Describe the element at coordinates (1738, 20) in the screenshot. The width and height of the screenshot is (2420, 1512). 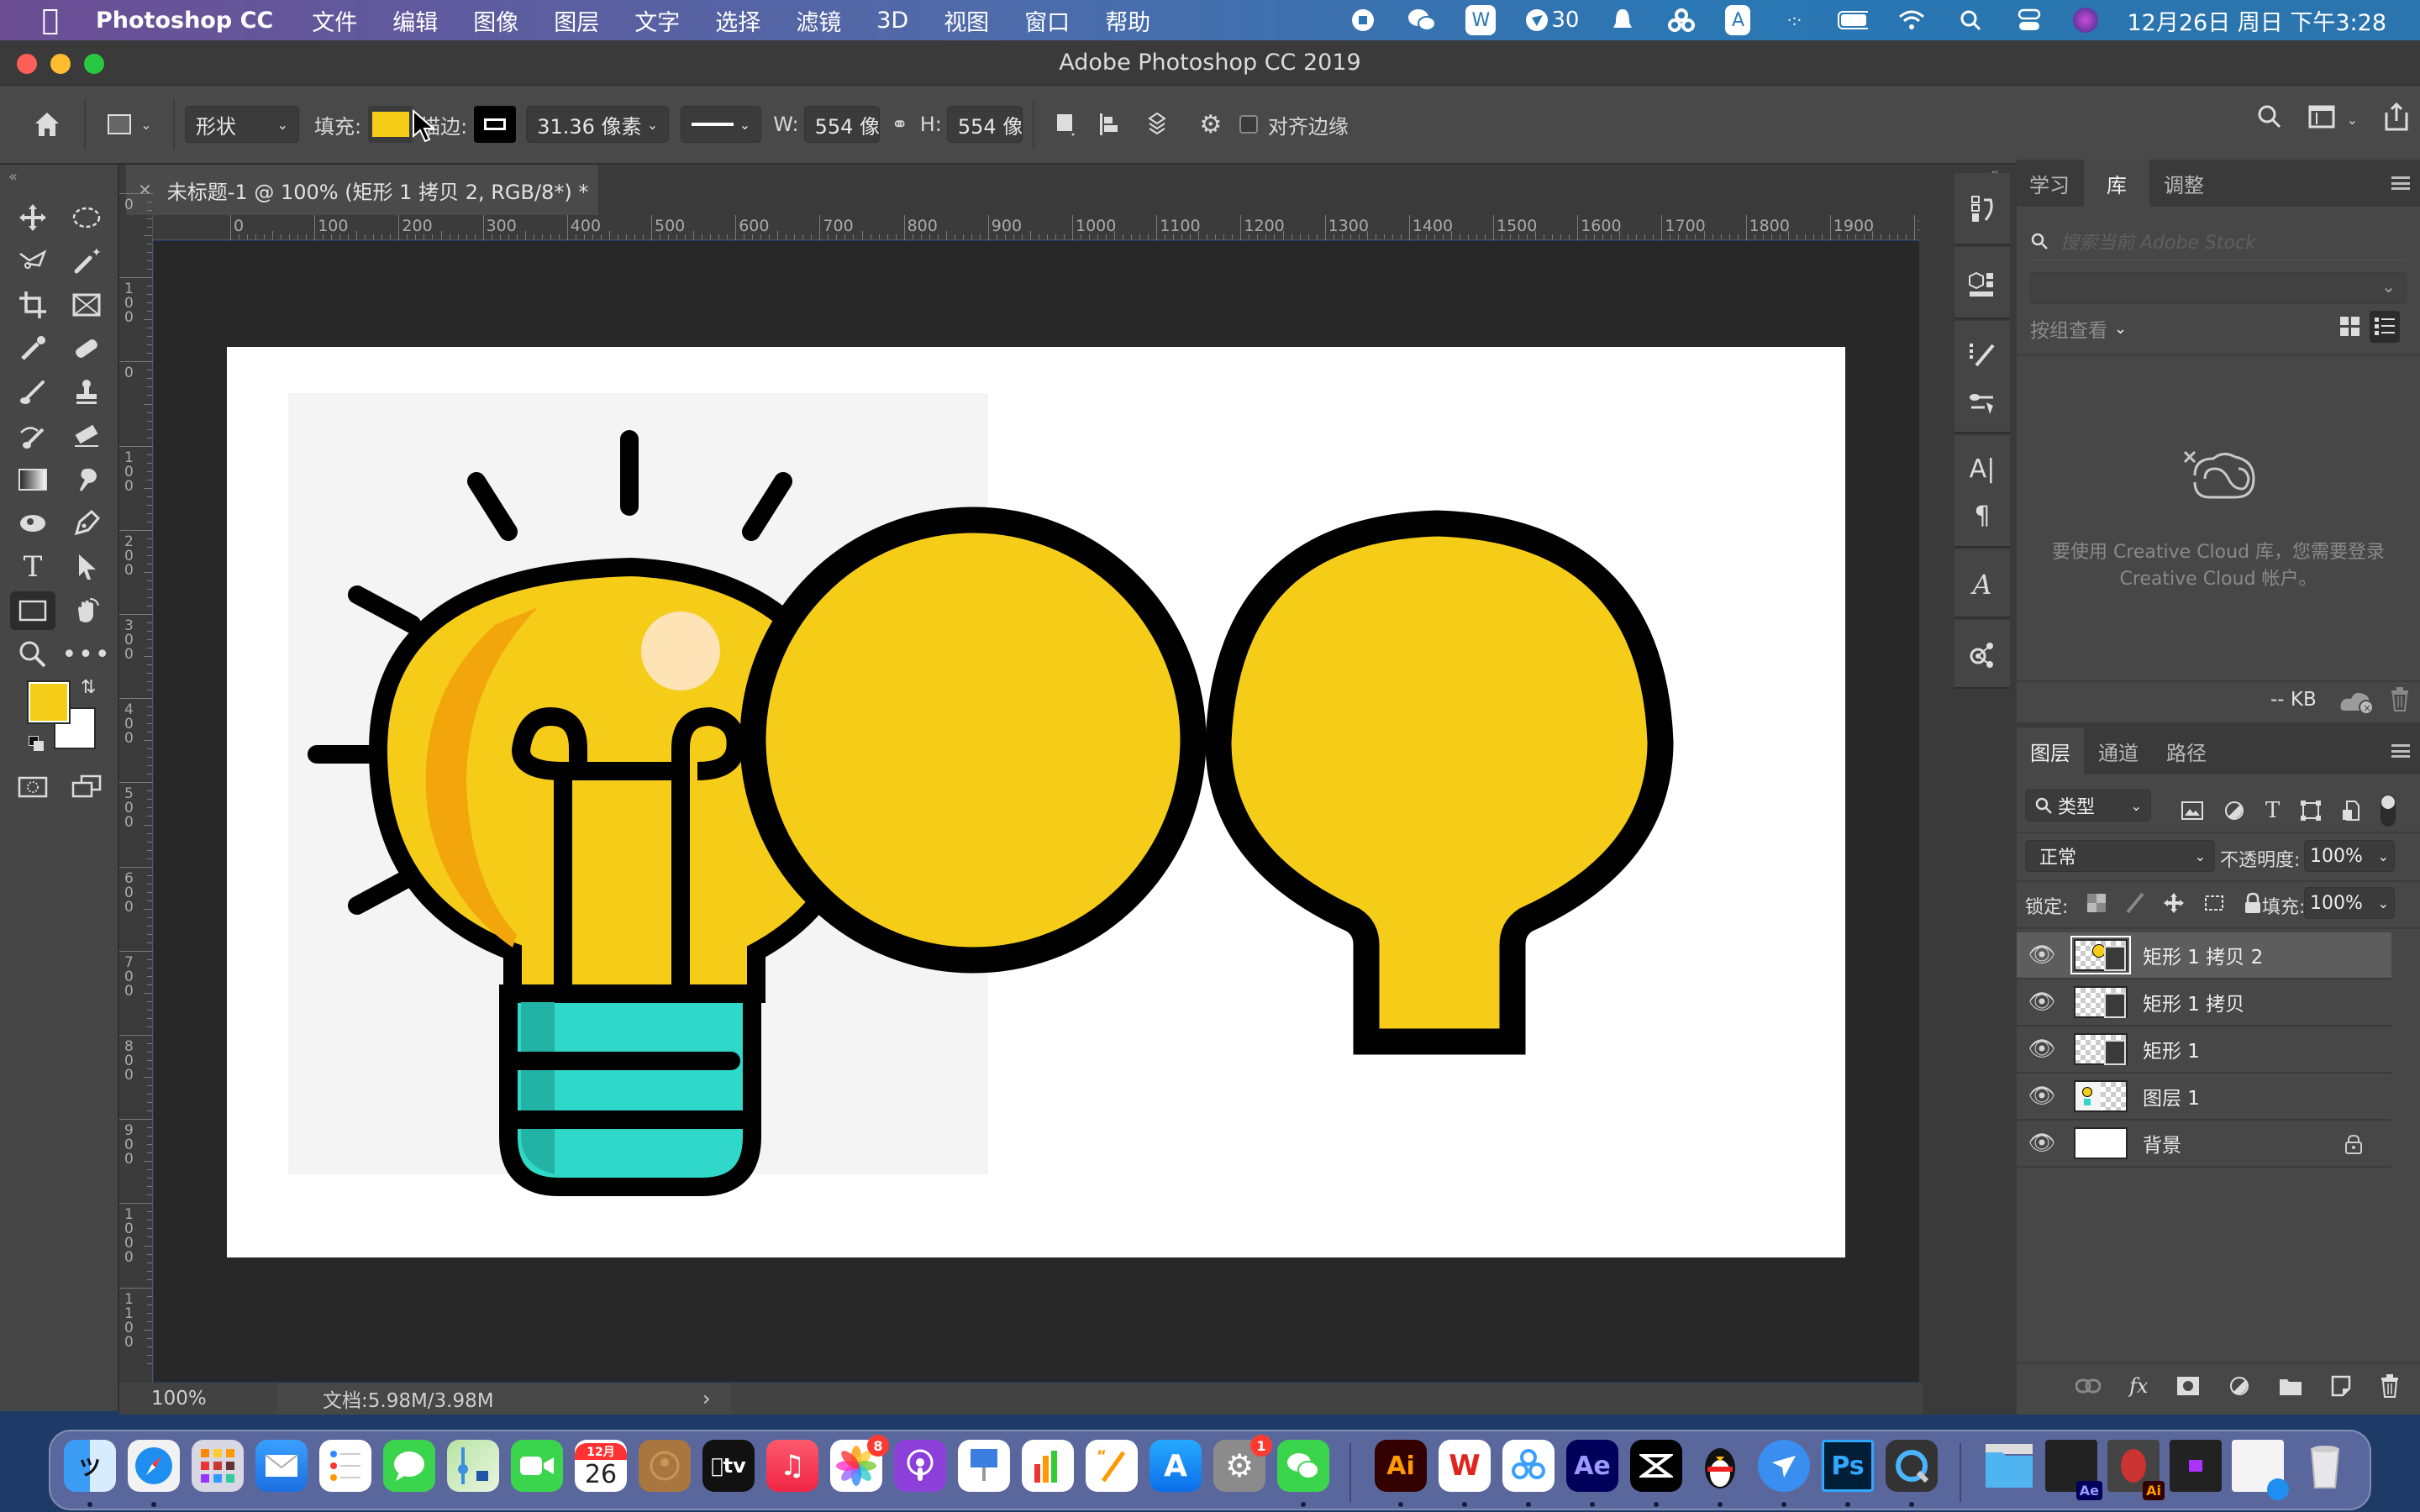
I see `input-method-icon: A` at that location.